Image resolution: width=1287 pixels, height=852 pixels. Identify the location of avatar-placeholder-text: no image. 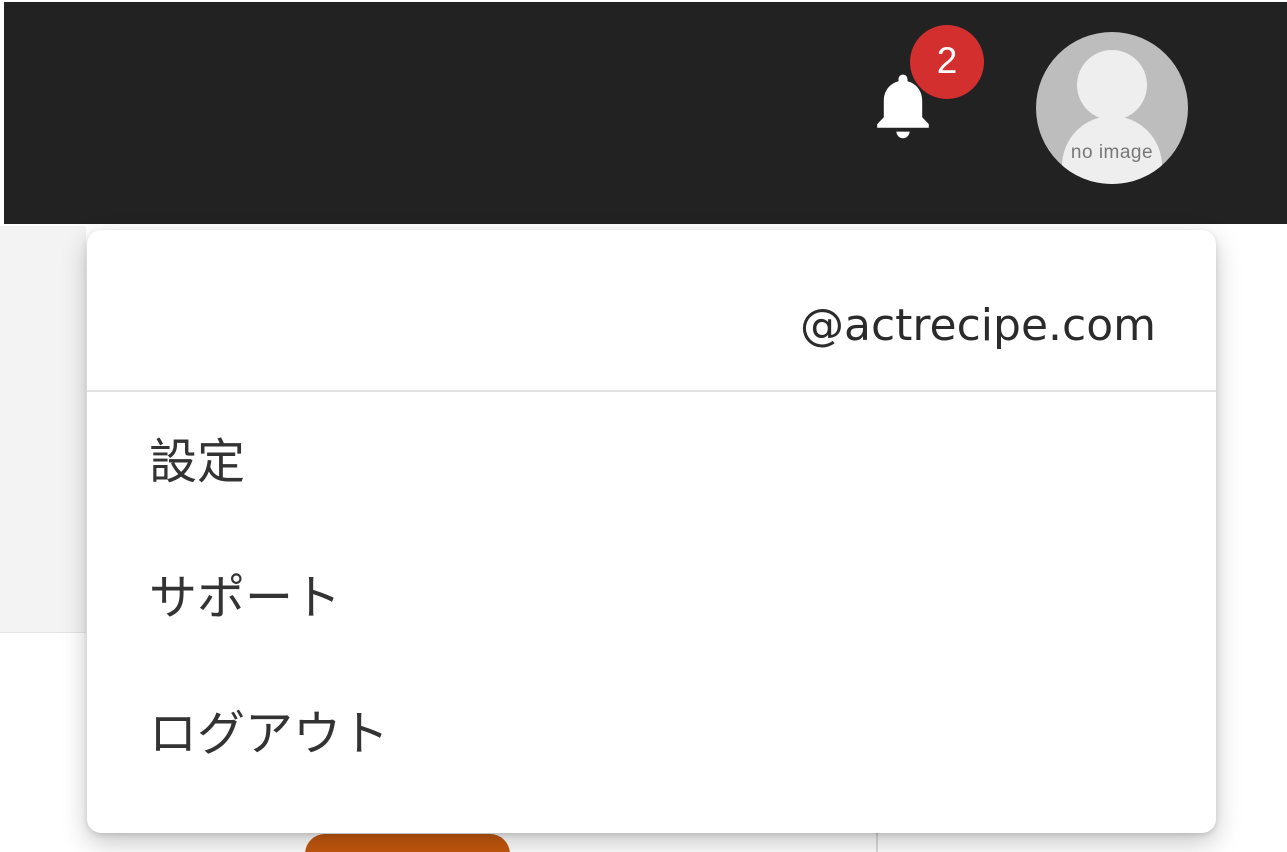
(1112, 152).